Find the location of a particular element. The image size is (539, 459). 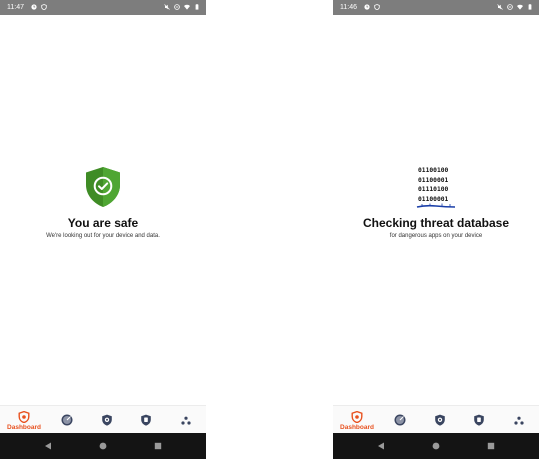

page-title: Checking threat database is located at coordinates (436, 223).